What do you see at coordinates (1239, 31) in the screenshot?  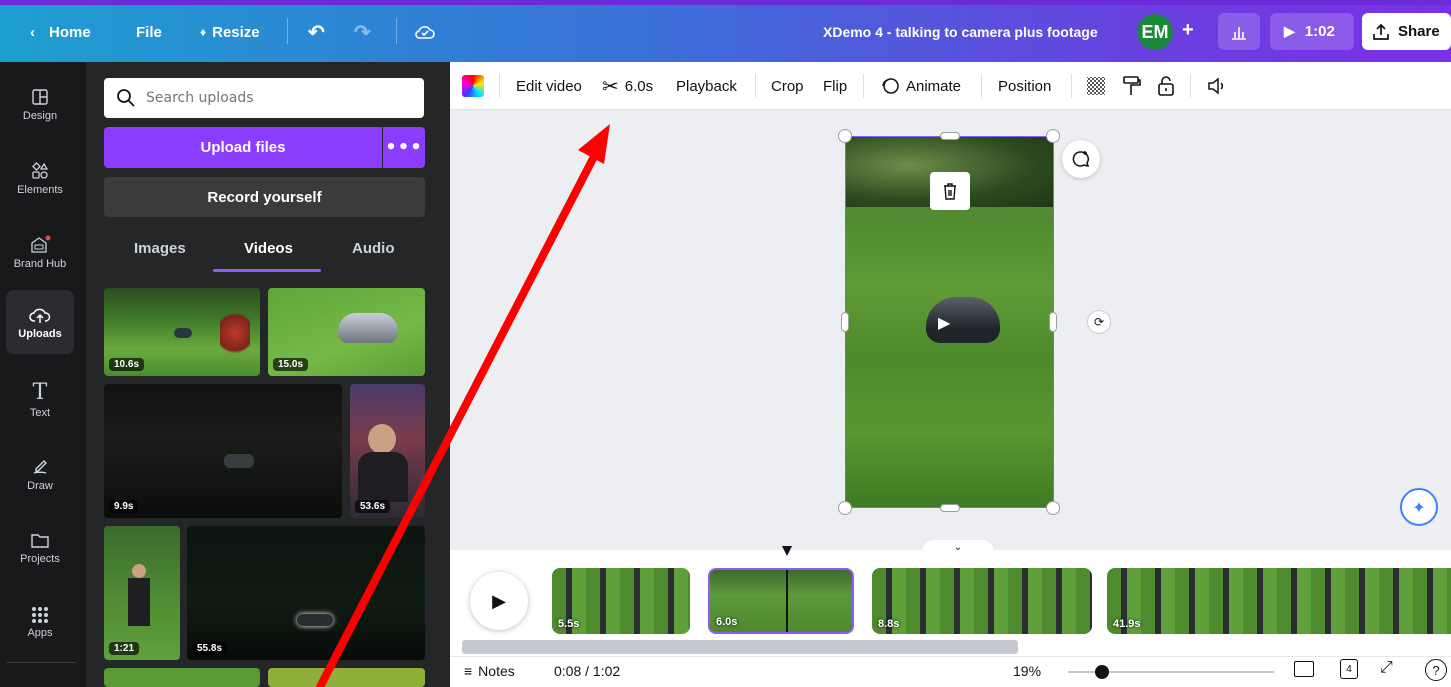 I see `insights-button` at bounding box center [1239, 31].